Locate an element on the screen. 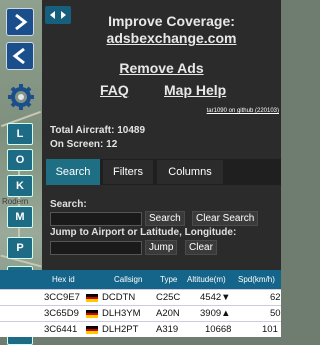 Image resolution: width=320 pixels, height=345 pixels. search-label: Search: is located at coordinates (68, 204).